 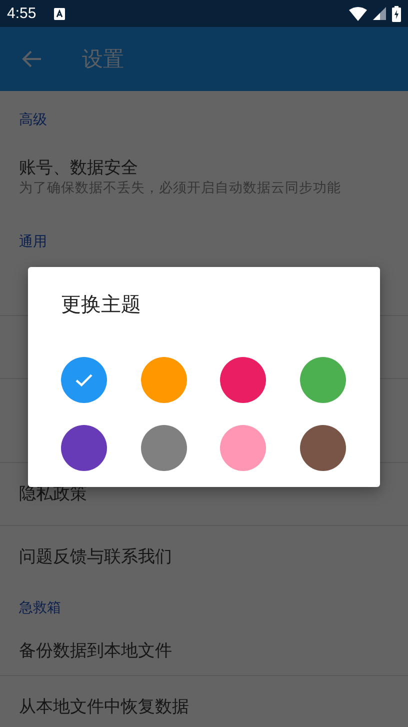 What do you see at coordinates (204, 651) in the screenshot?
I see `item-title: 备份数据到本地文件` at bounding box center [204, 651].